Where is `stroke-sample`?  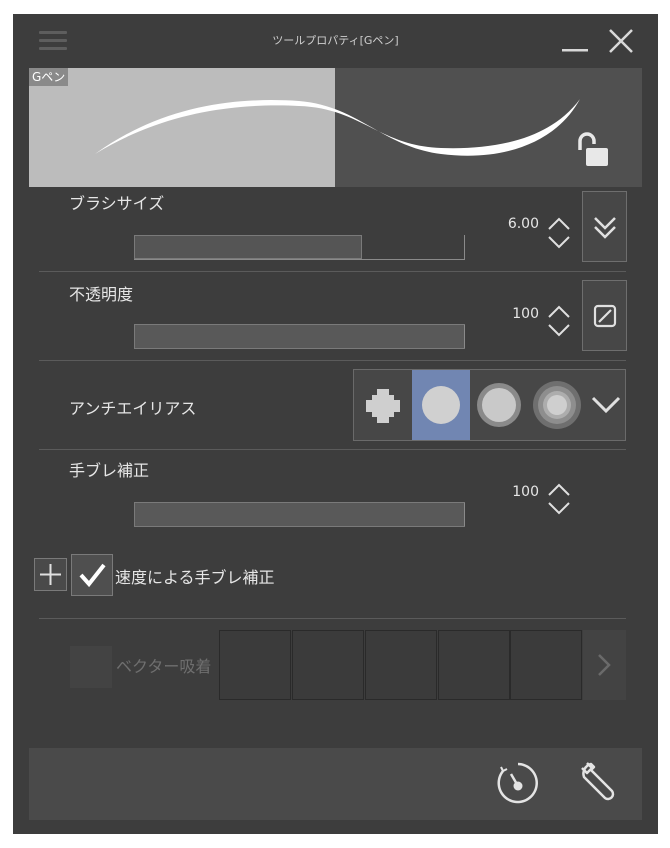
stroke-sample is located at coordinates (337, 127).